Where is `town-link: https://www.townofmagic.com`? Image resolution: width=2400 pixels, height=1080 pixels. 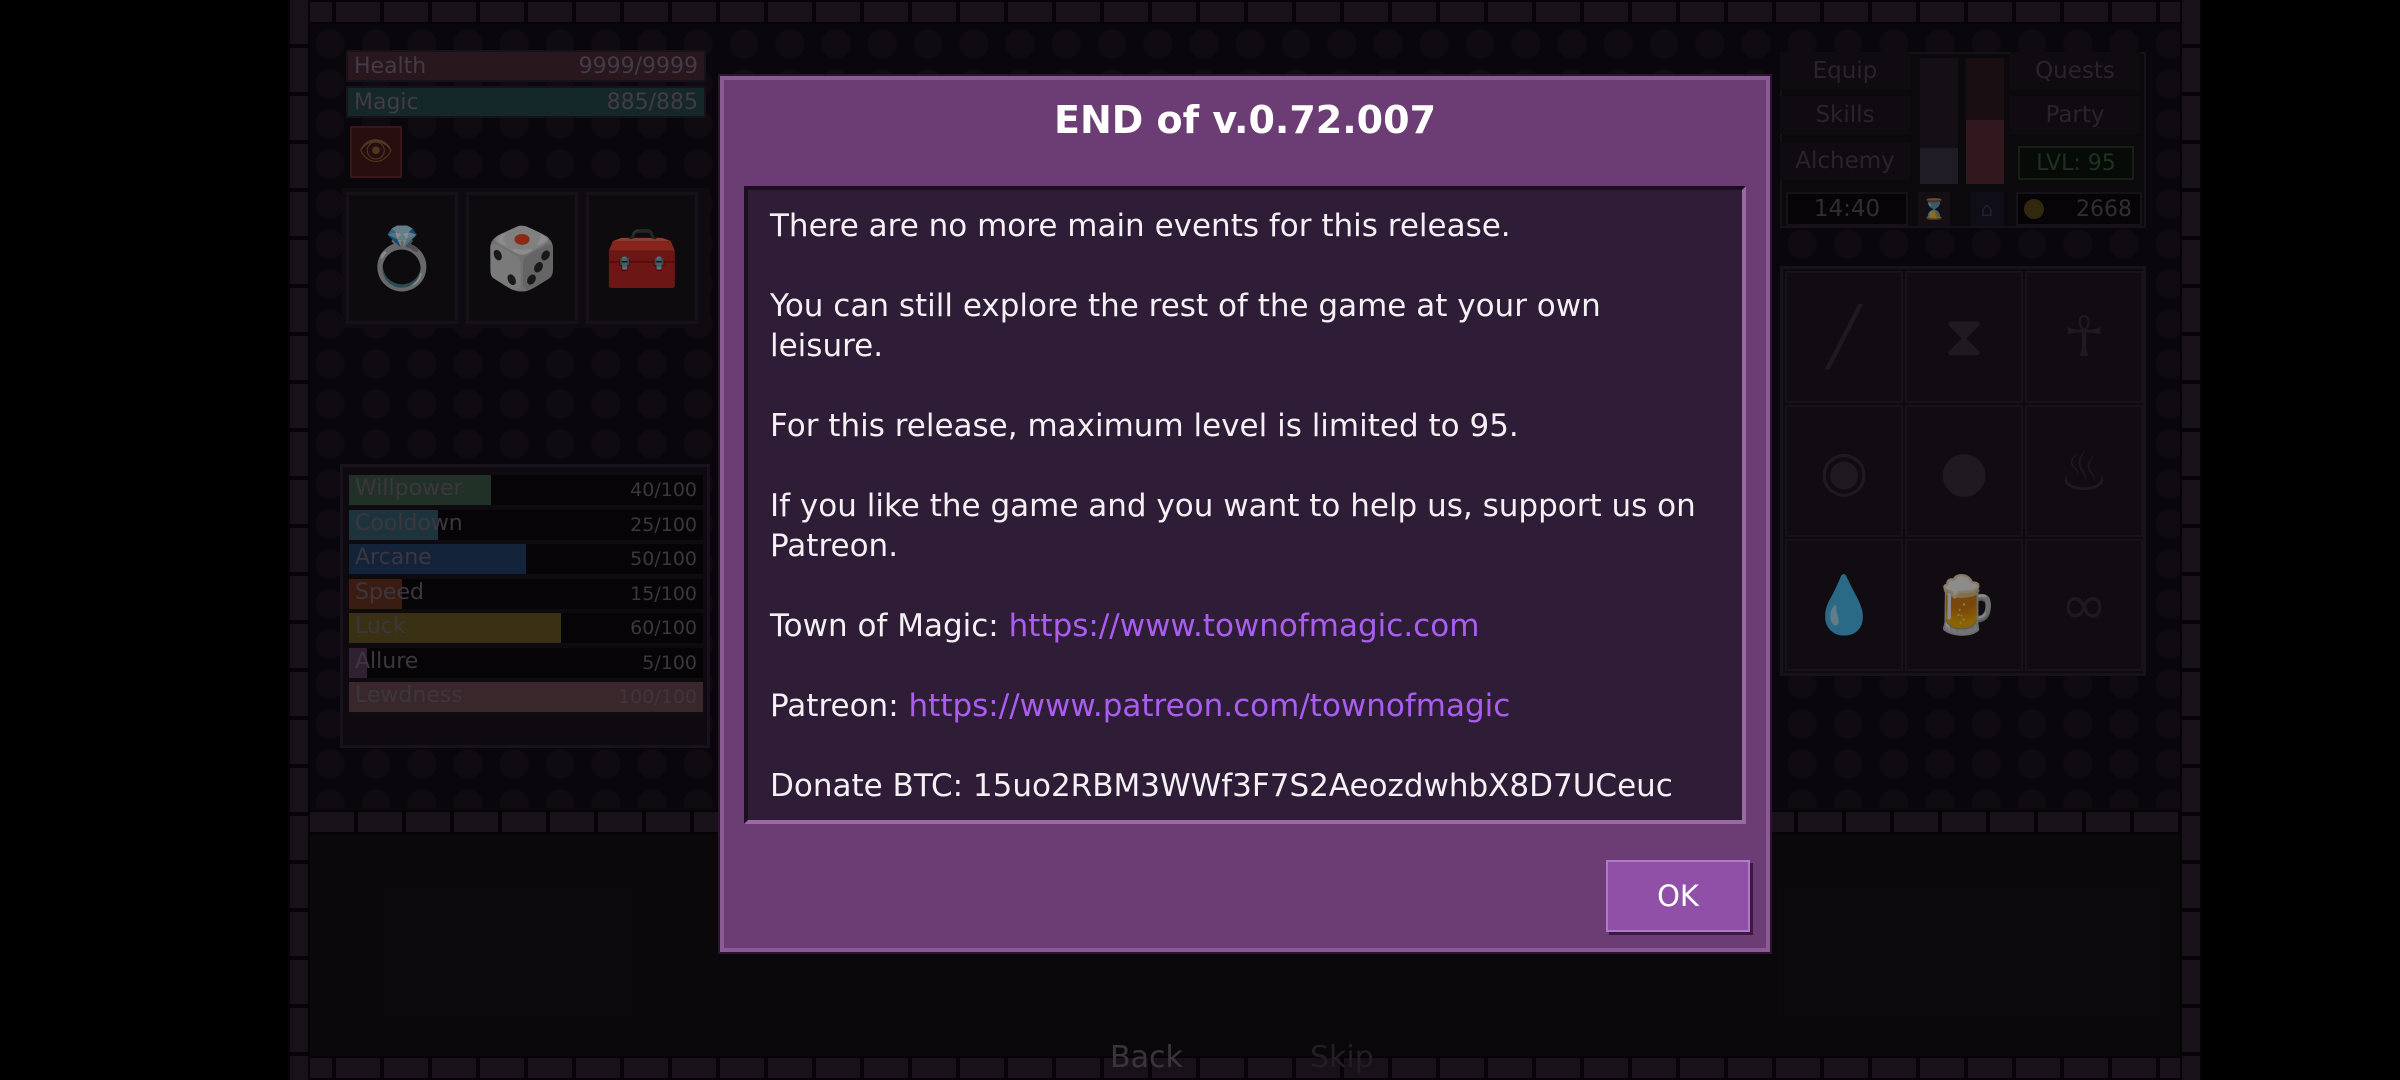
town-link: https://www.townofmagic.com is located at coordinates (1244, 626).